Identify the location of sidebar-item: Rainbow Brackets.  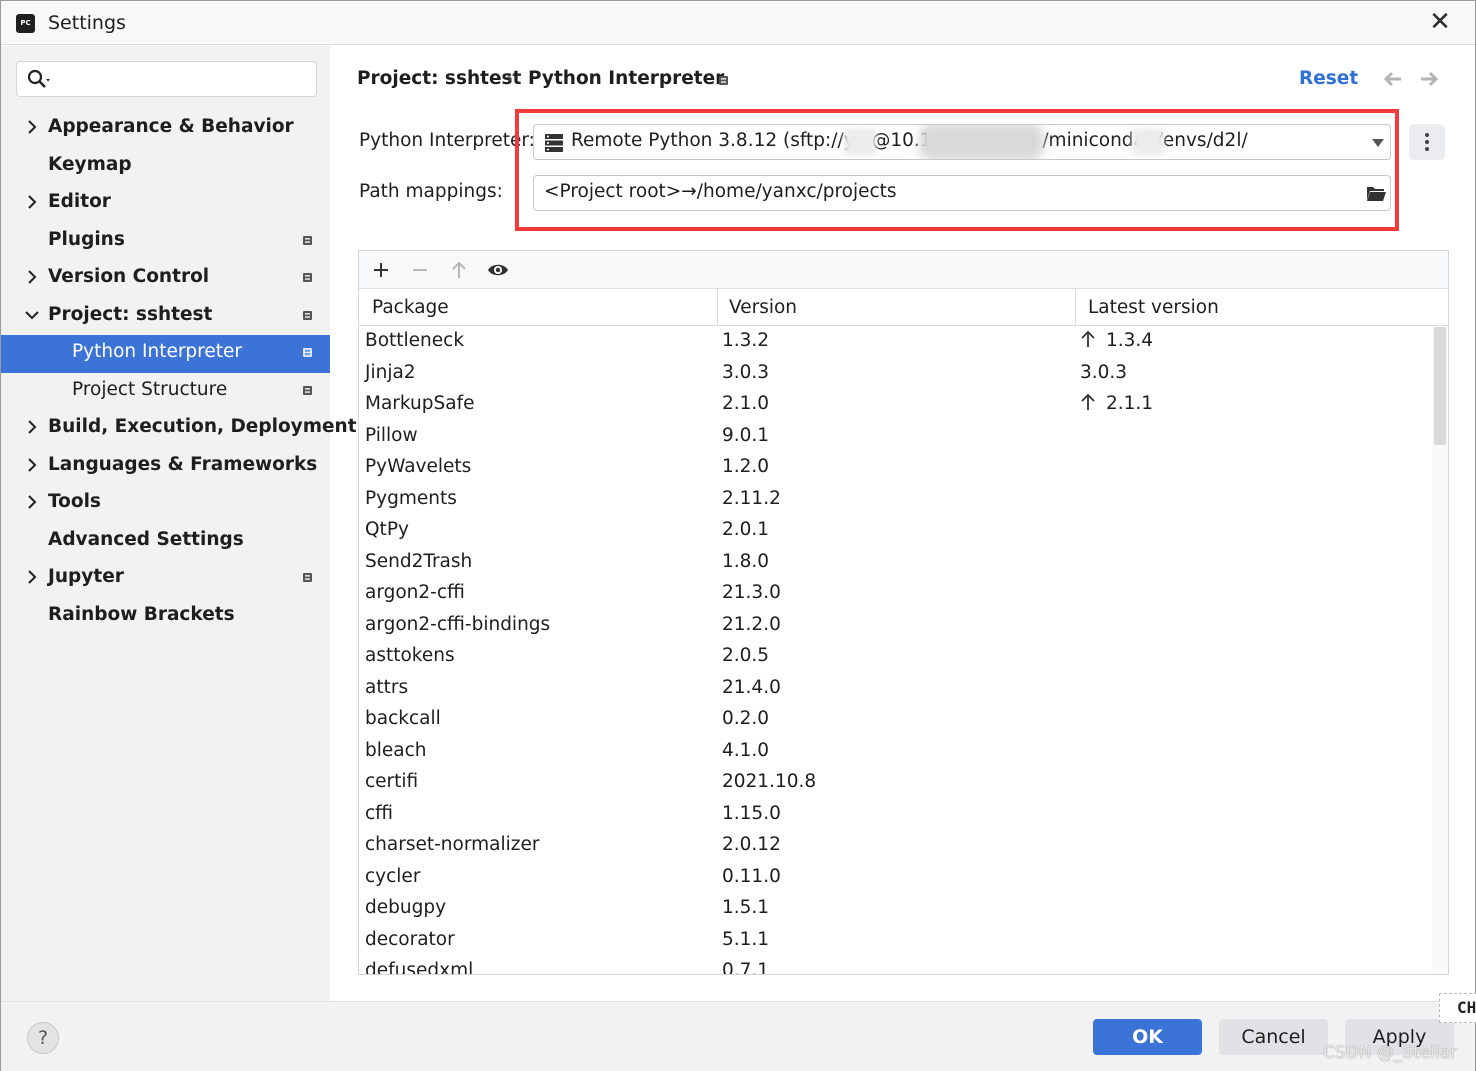
(165, 617).